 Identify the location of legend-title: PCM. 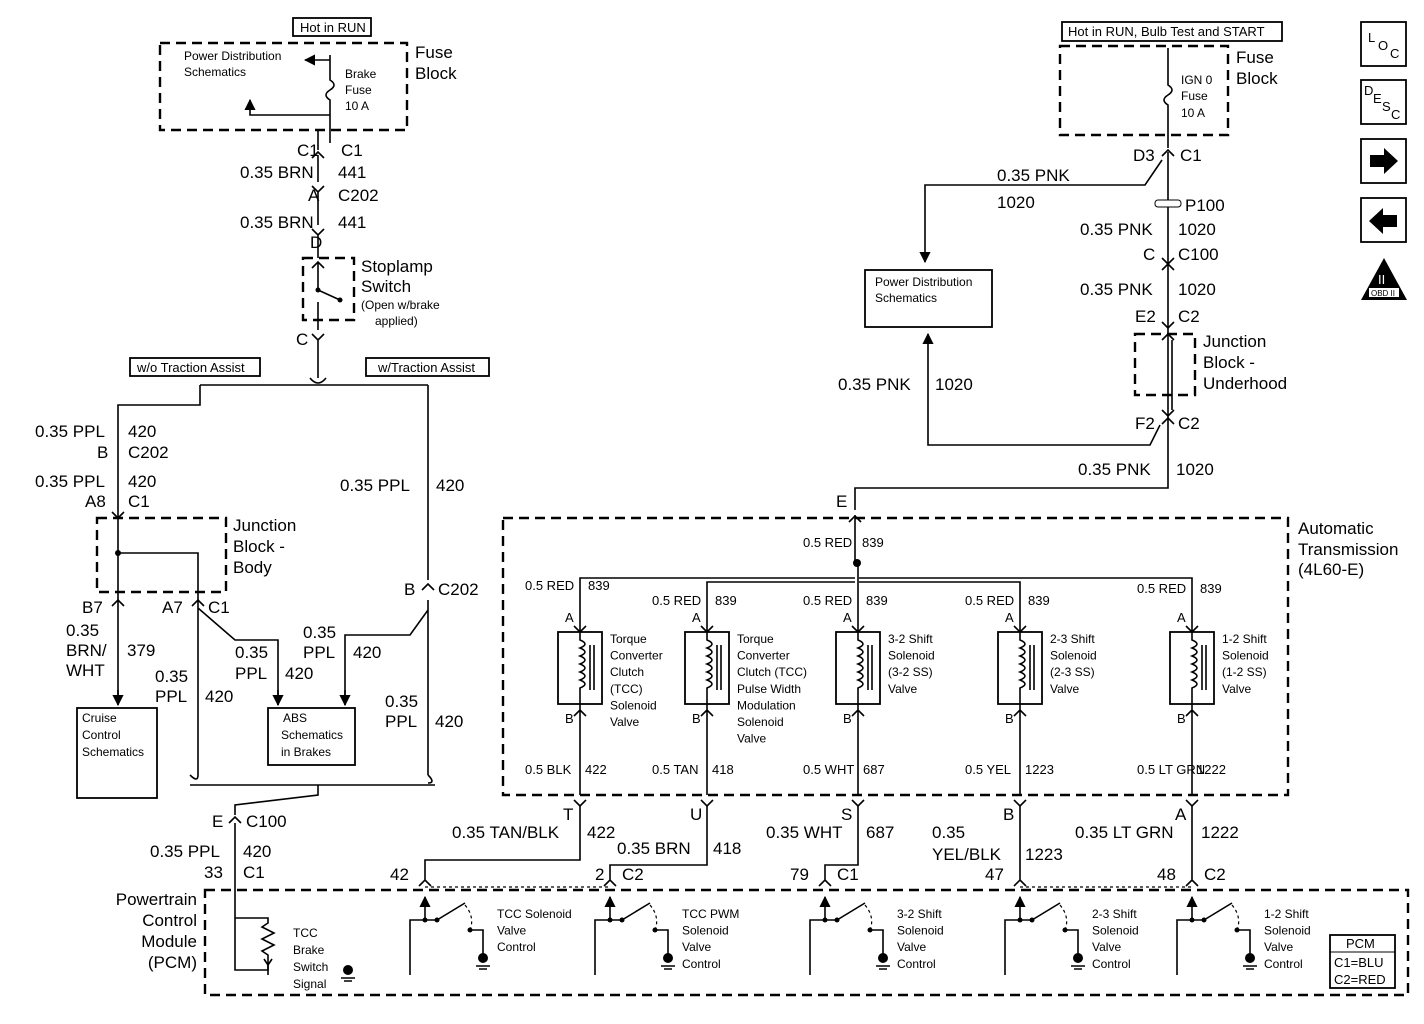
(1360, 943).